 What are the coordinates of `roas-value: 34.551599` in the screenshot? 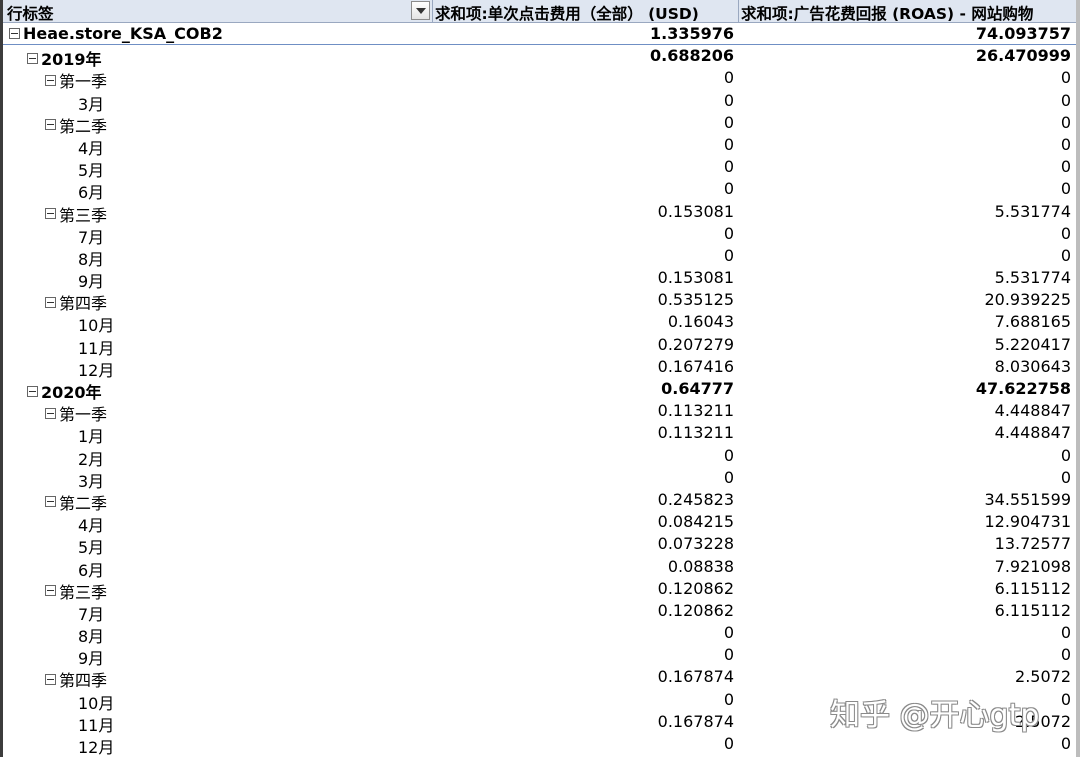 It's located at (1027, 499).